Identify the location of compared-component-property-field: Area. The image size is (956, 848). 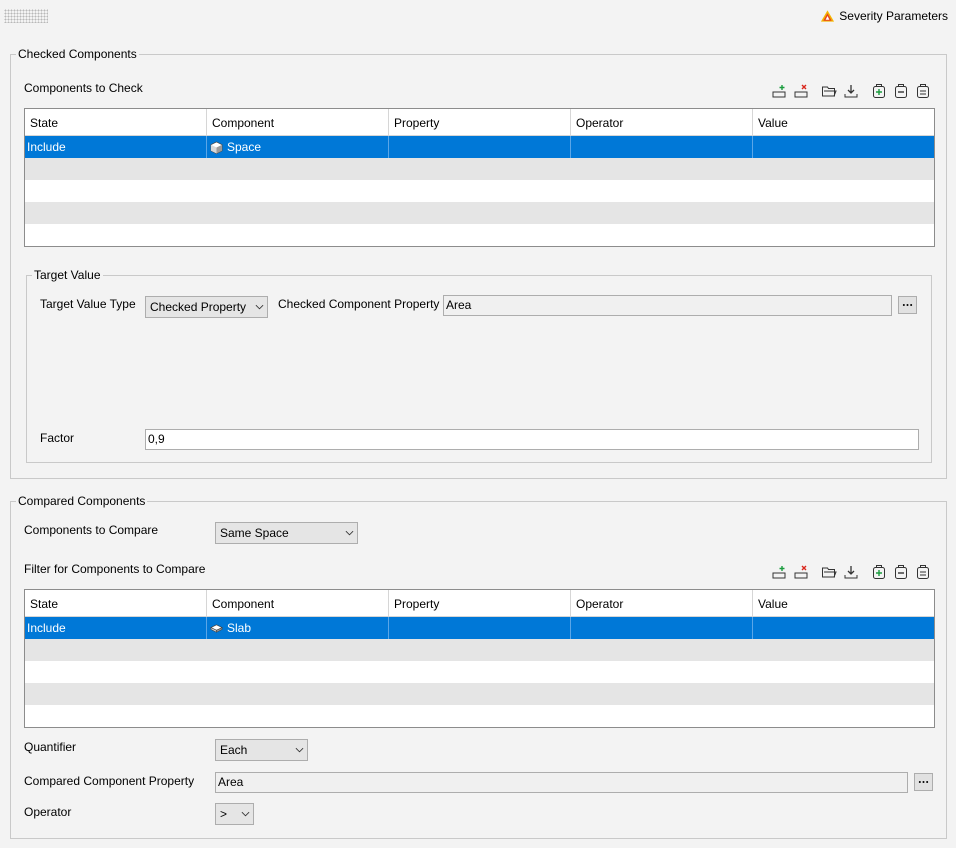
(561, 782).